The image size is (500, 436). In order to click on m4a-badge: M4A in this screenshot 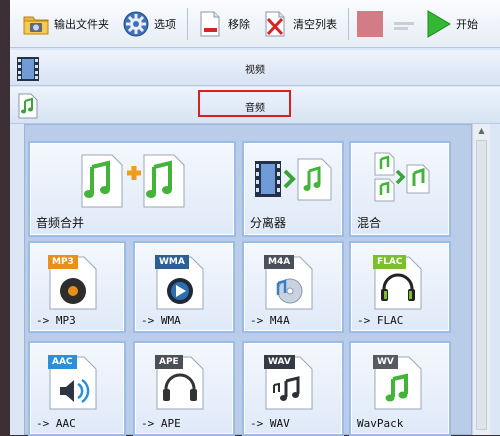, I will do `click(279, 262)`.